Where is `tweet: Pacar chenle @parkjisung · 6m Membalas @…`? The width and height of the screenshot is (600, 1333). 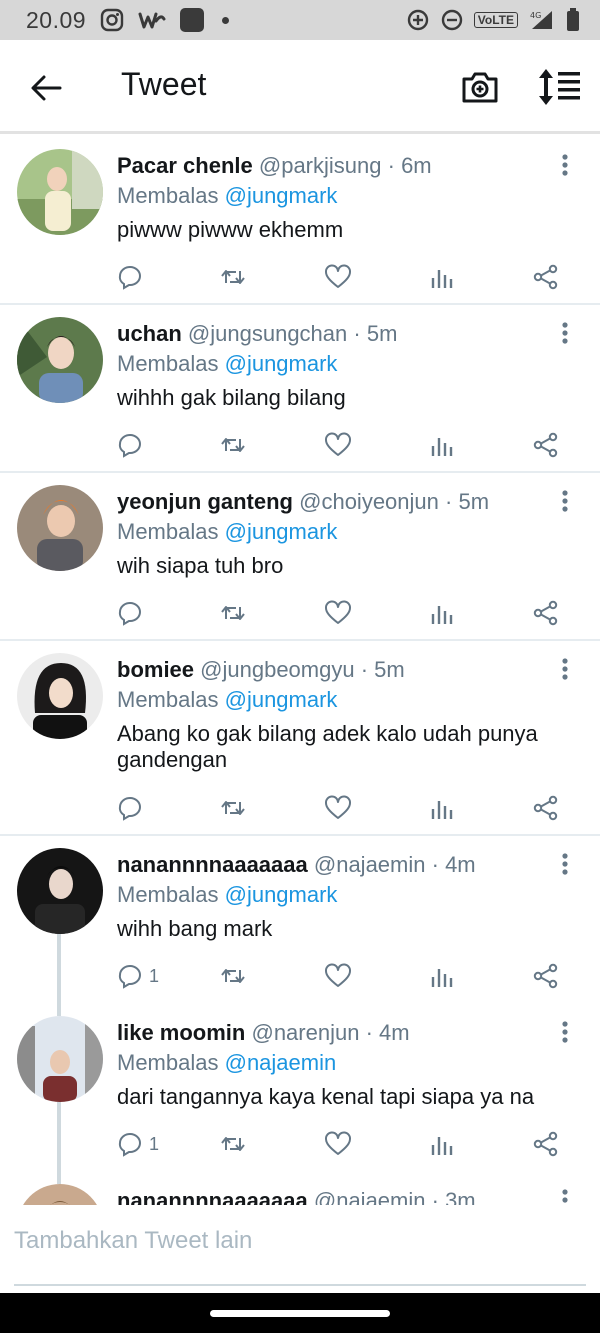 tweet: Pacar chenle @parkjisung · 6m Membalas @… is located at coordinates (300, 221).